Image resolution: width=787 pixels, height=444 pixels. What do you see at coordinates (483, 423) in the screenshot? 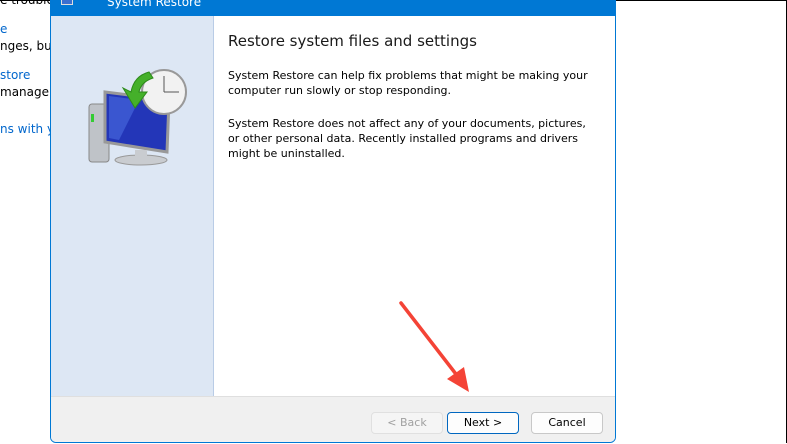
I see `next-button: Next >` at bounding box center [483, 423].